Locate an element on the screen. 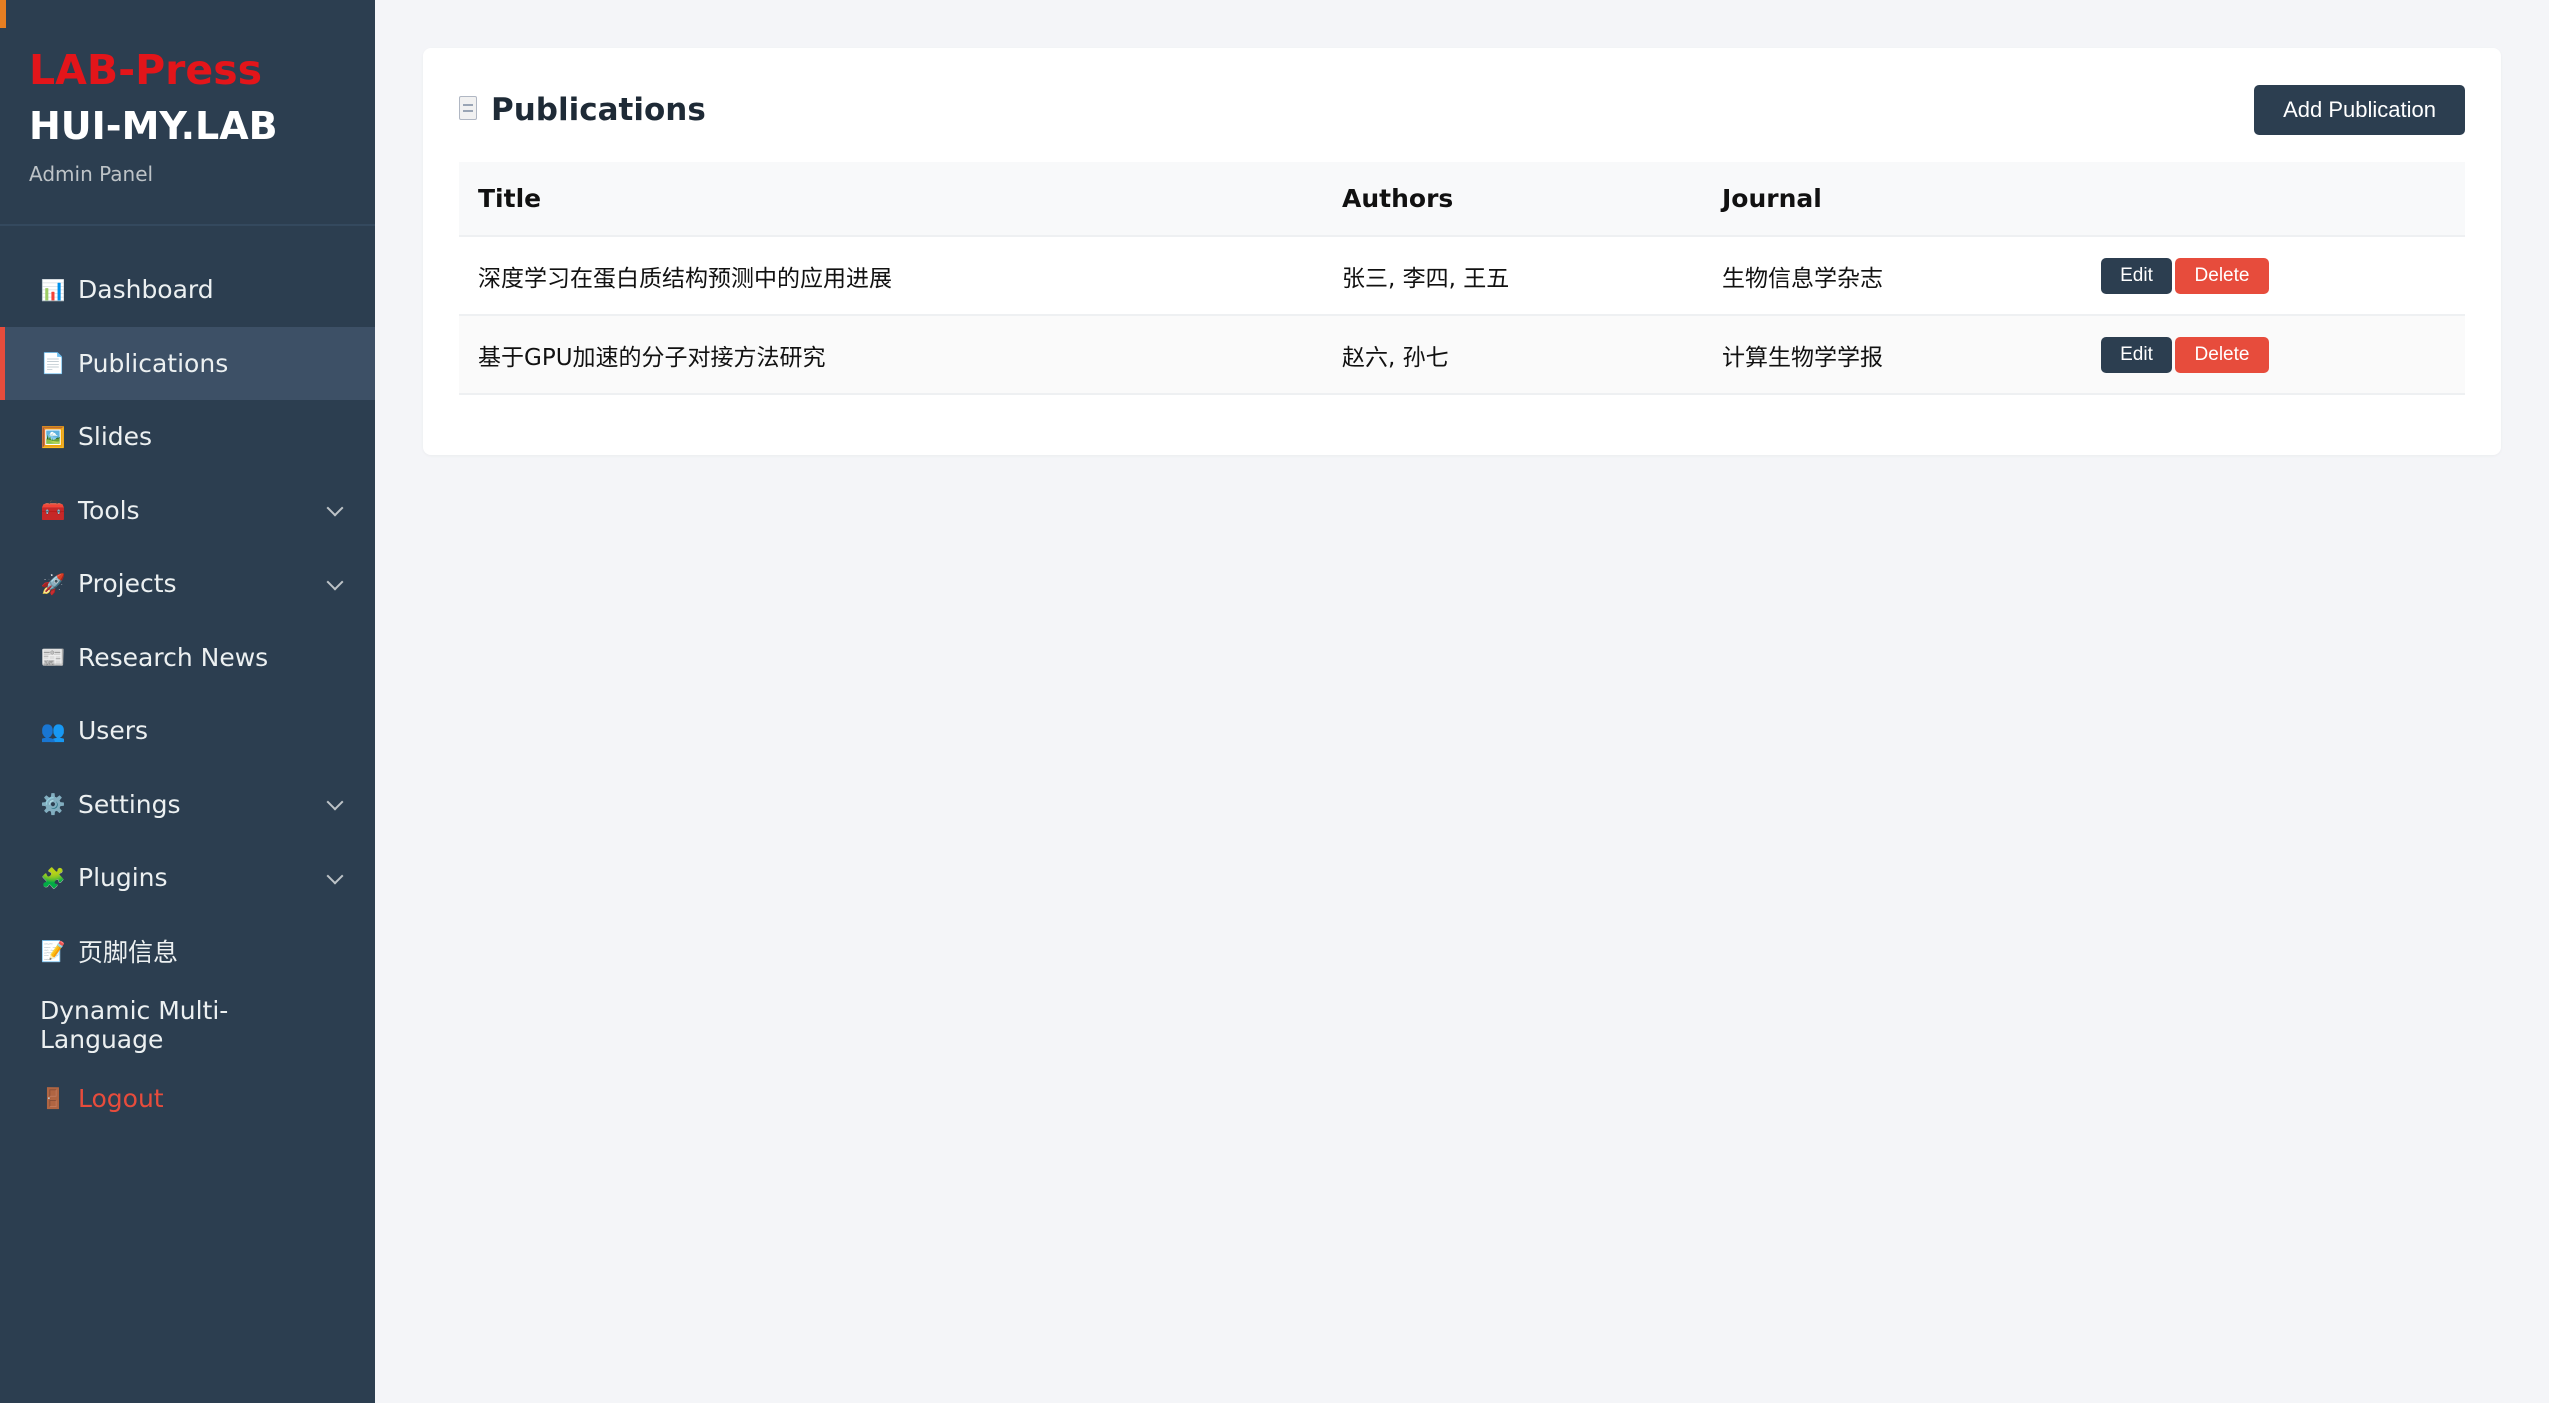  sidebar-item-footer-info: 📝 页脚信息 is located at coordinates (187, 952).